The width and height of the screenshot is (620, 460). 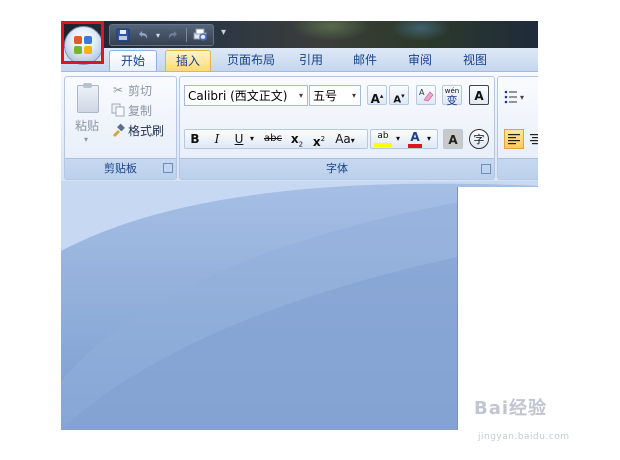 What do you see at coordinates (143, 35) in the screenshot?
I see `undo-icon` at bounding box center [143, 35].